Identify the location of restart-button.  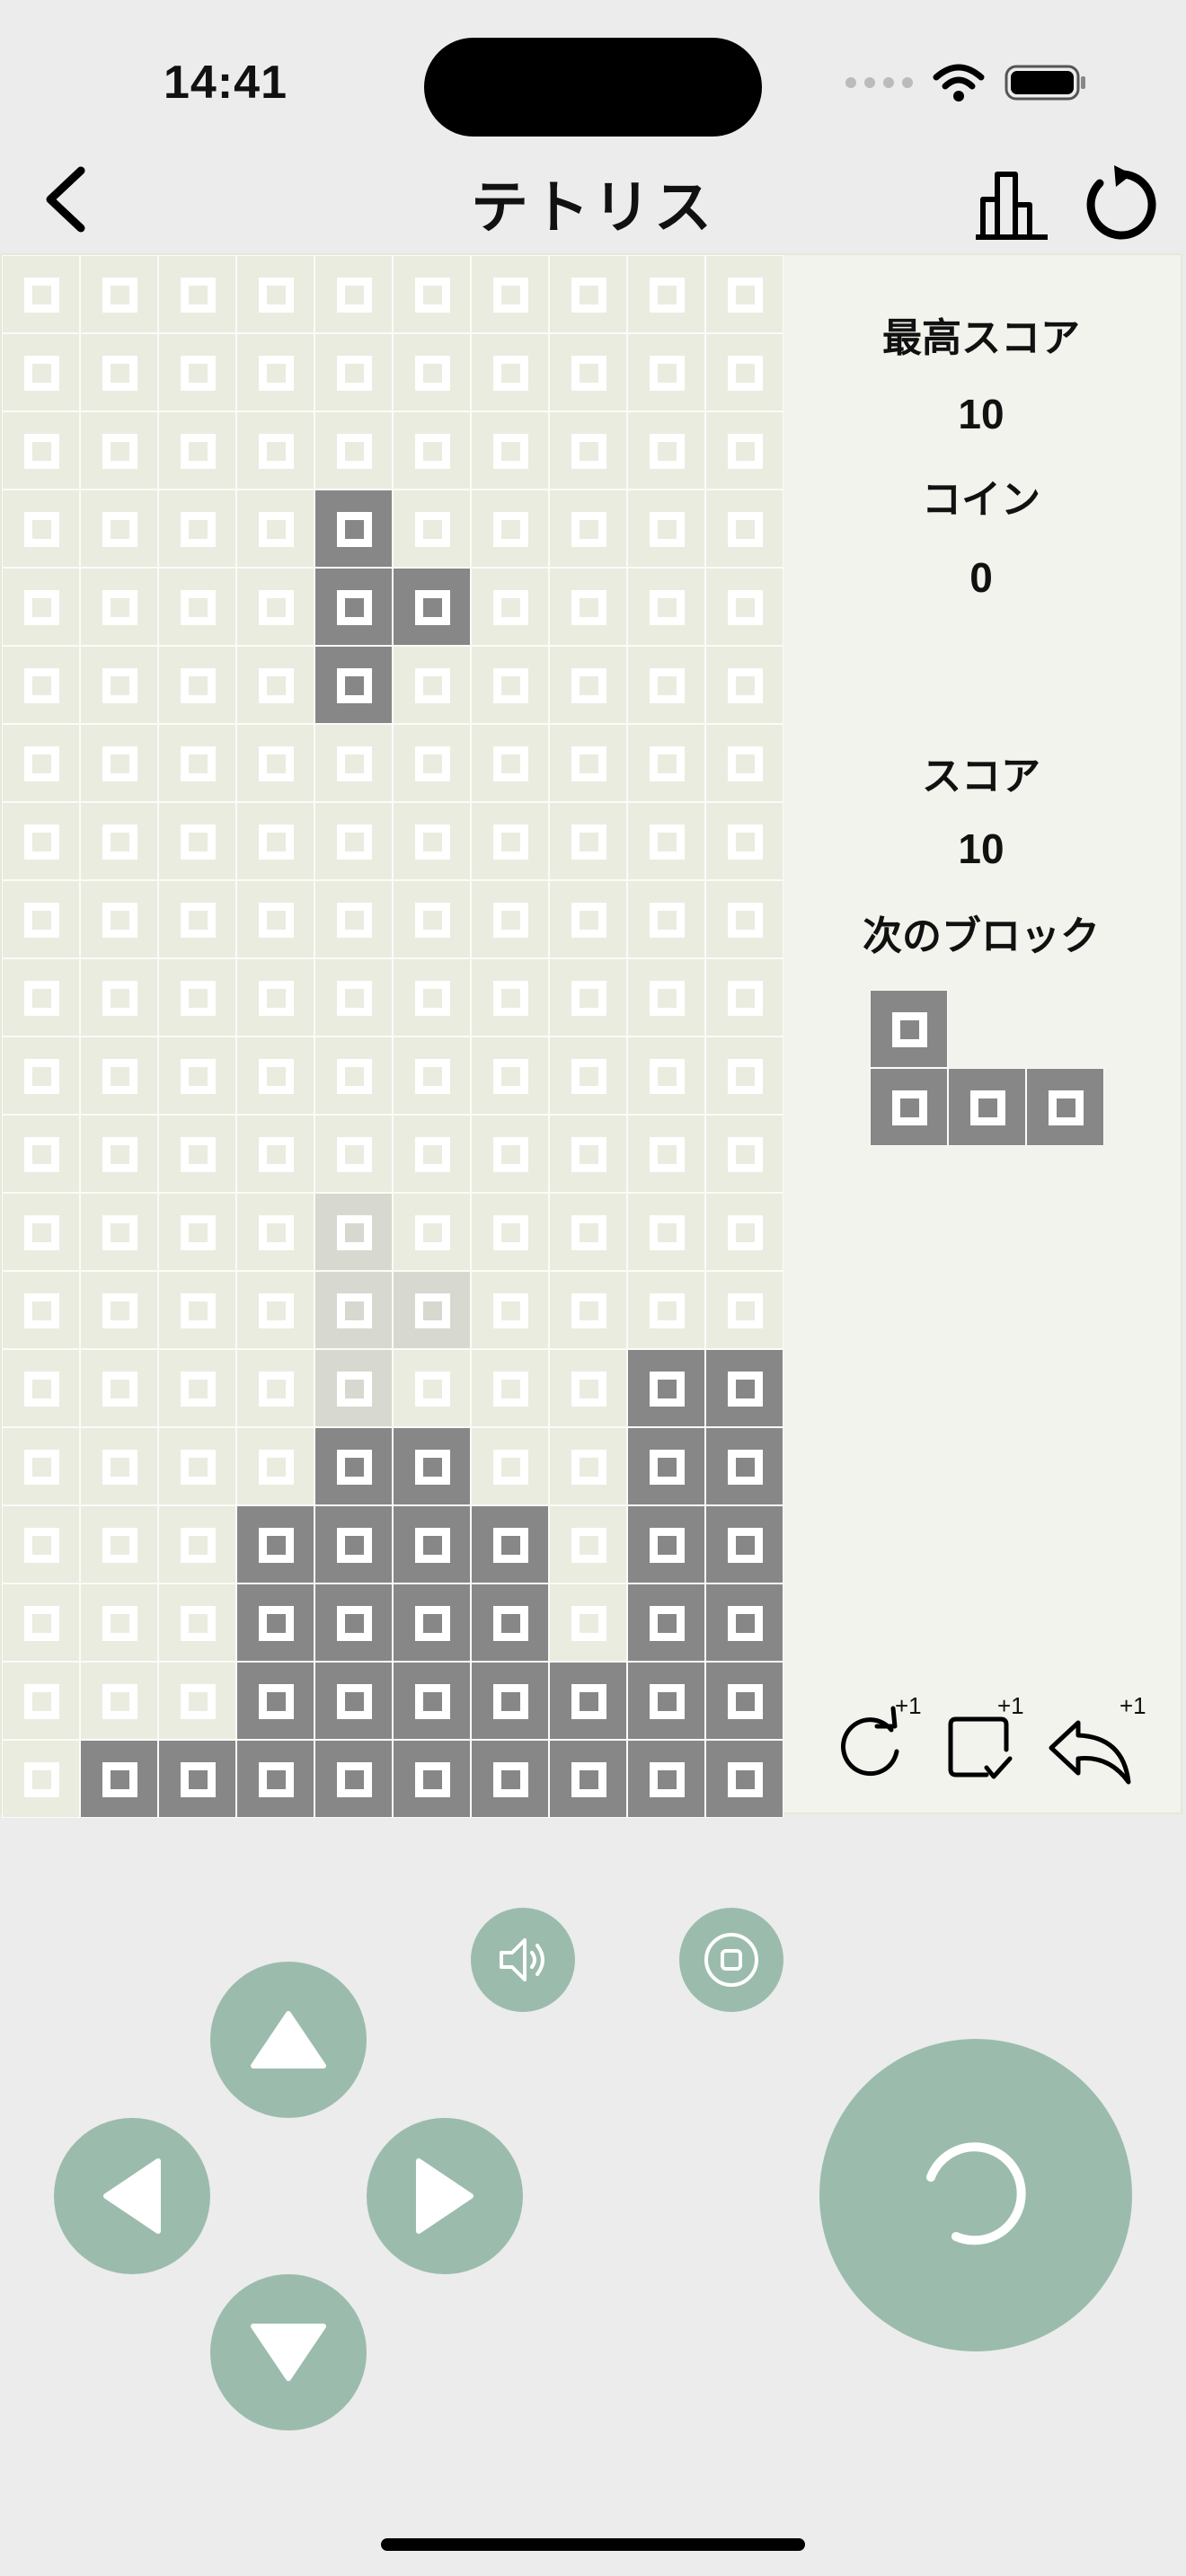
(1119, 202).